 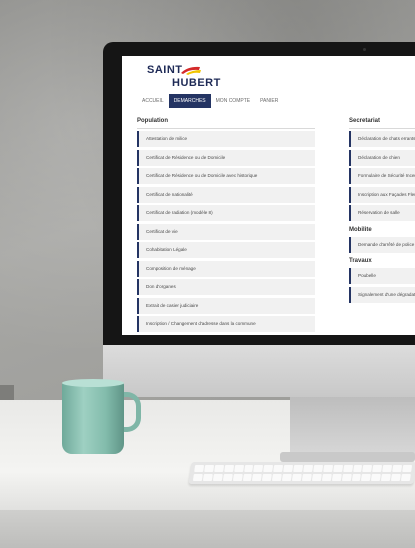 What do you see at coordinates (226, 194) in the screenshot?
I see `list-item: Certificat de nationalité` at bounding box center [226, 194].